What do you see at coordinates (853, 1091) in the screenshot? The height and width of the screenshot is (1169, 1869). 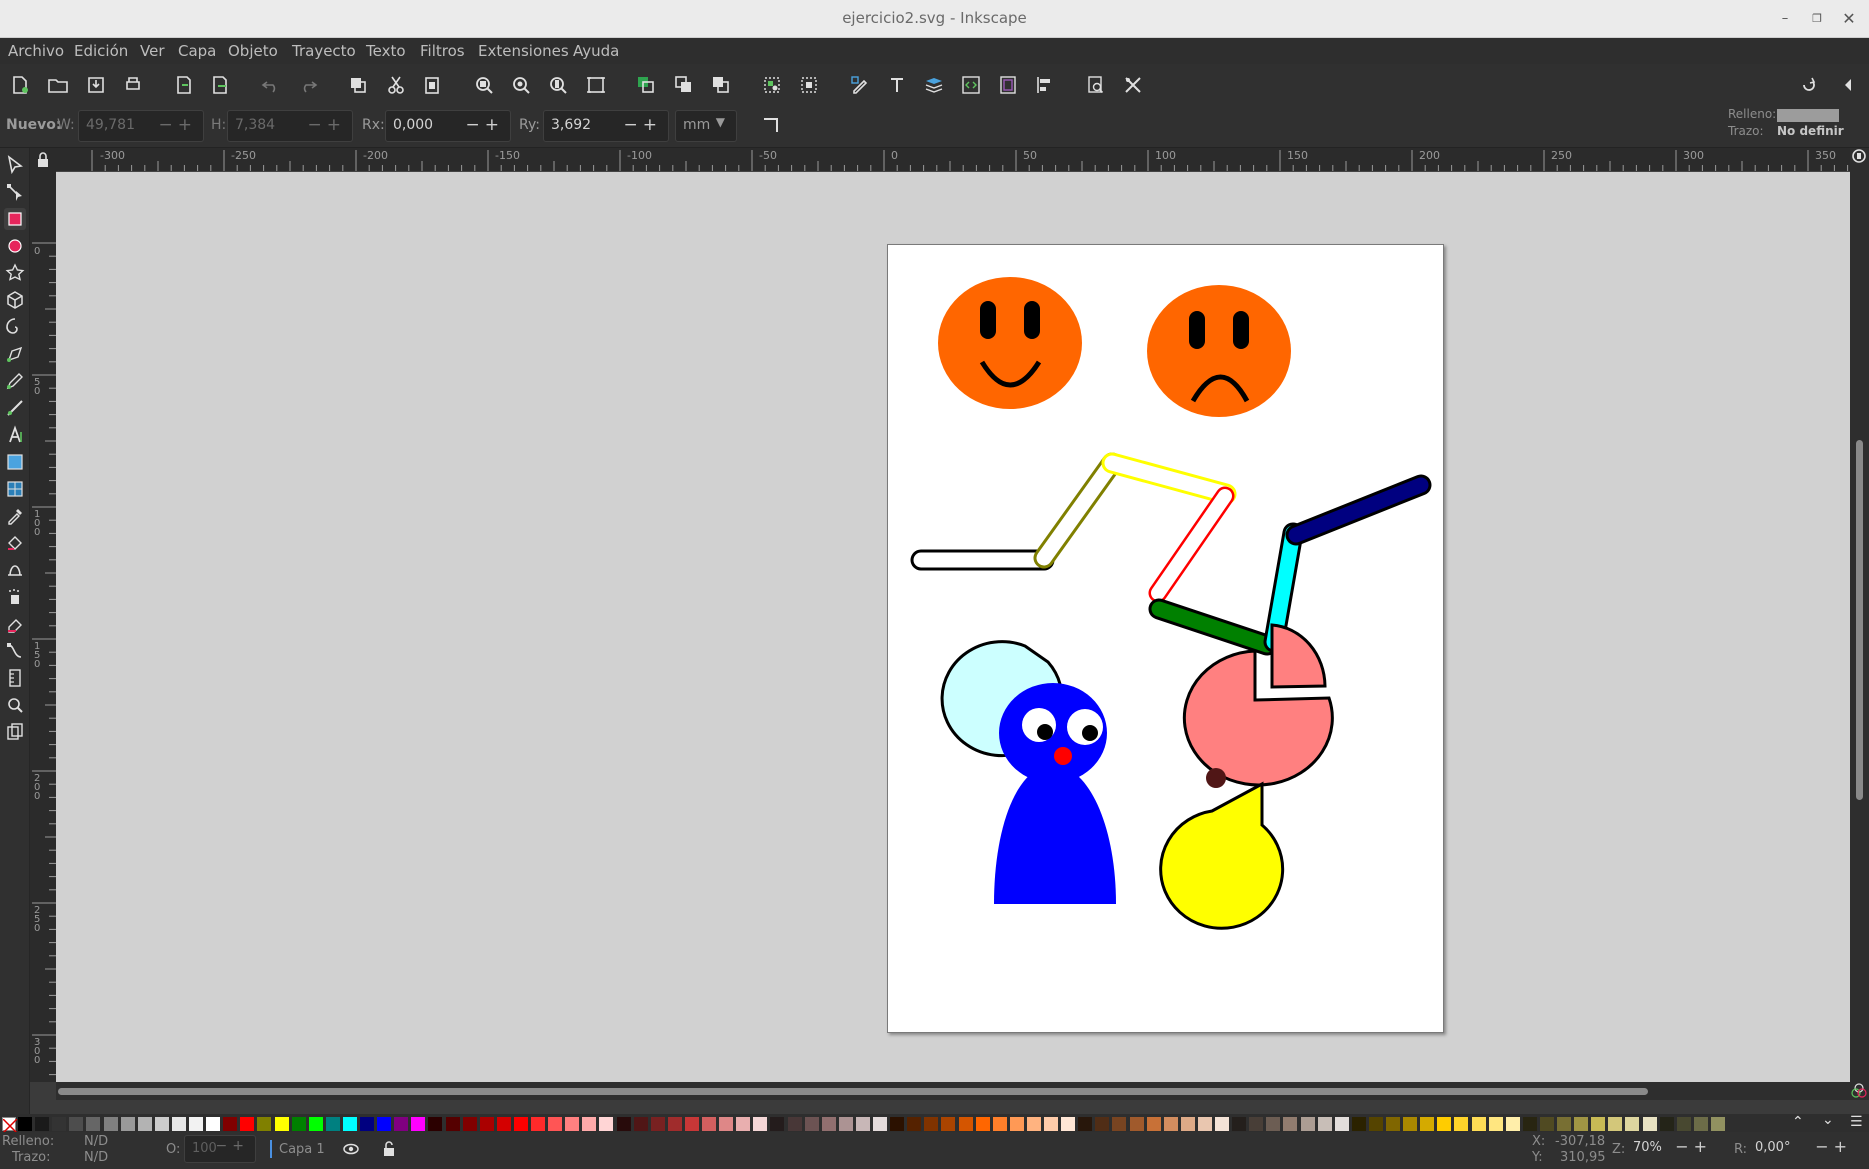 I see `horizontal-scroll-thumb` at bounding box center [853, 1091].